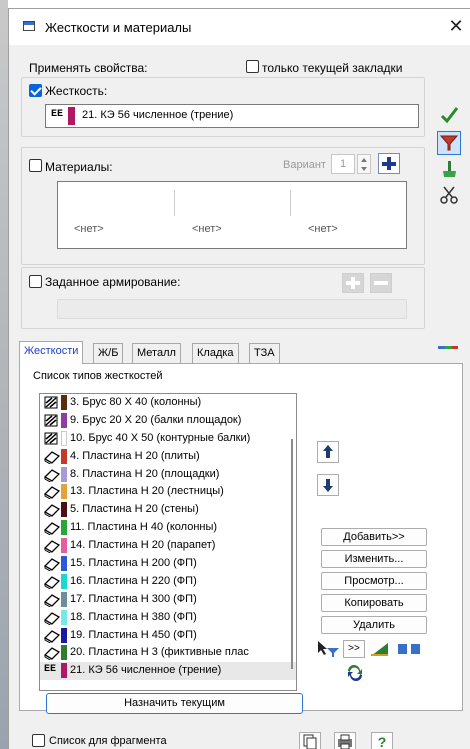  Describe the element at coordinates (304, 165) in the screenshot. I see `variant-label: Вариант` at that location.